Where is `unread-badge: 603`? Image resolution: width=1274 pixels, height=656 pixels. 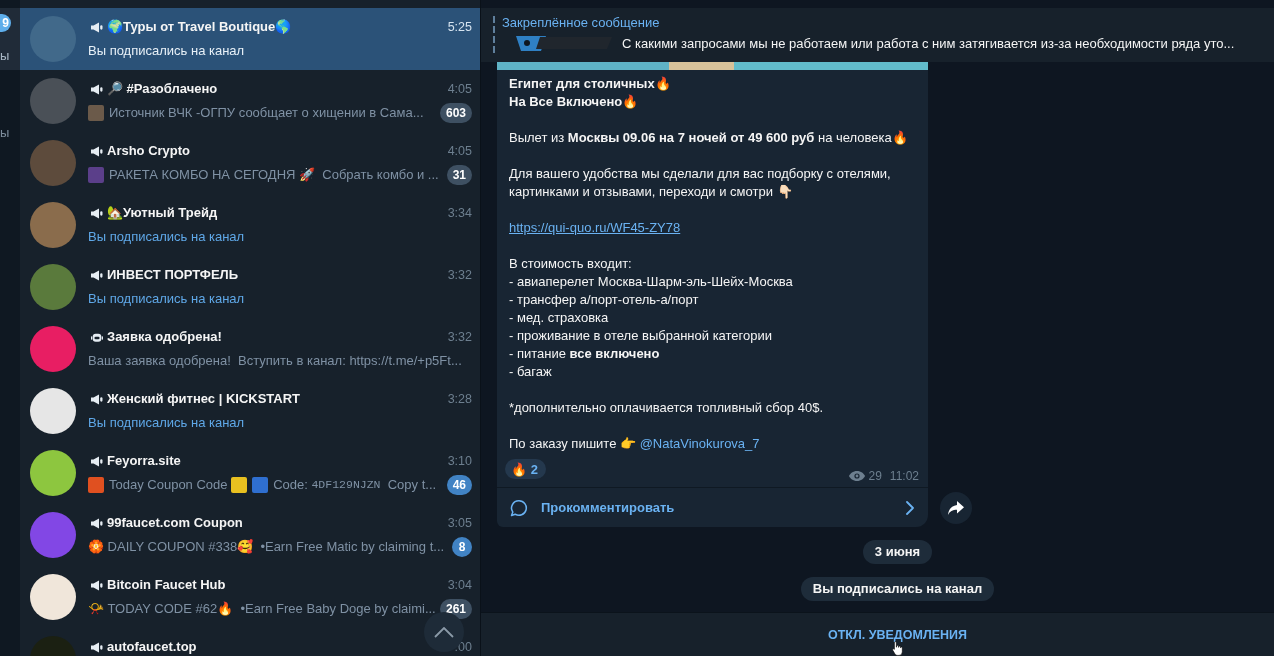
unread-badge: 603 is located at coordinates (455, 113).